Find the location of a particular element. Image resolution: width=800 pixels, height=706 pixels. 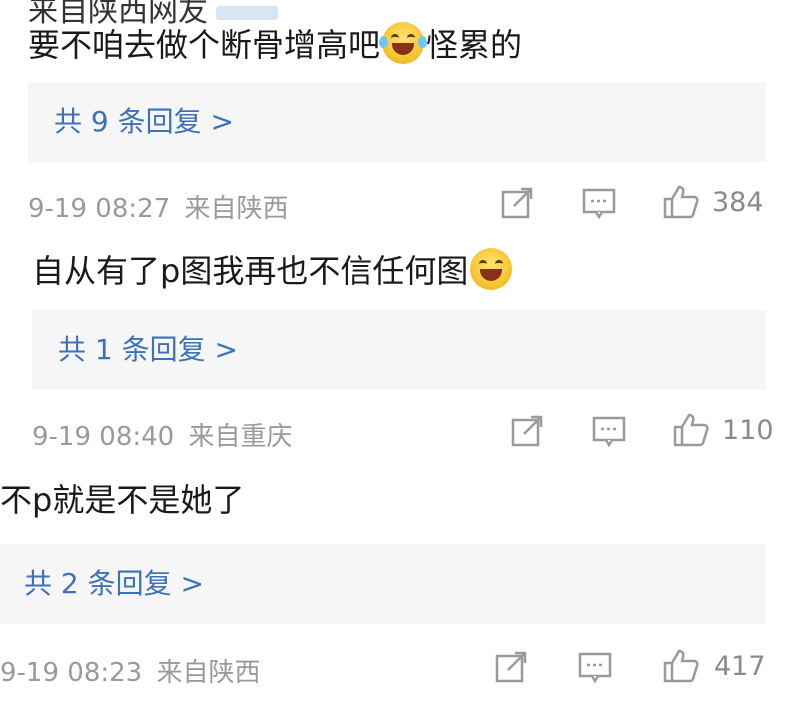

view-replies-link: 共 1 条回复 > is located at coordinates (148, 350).